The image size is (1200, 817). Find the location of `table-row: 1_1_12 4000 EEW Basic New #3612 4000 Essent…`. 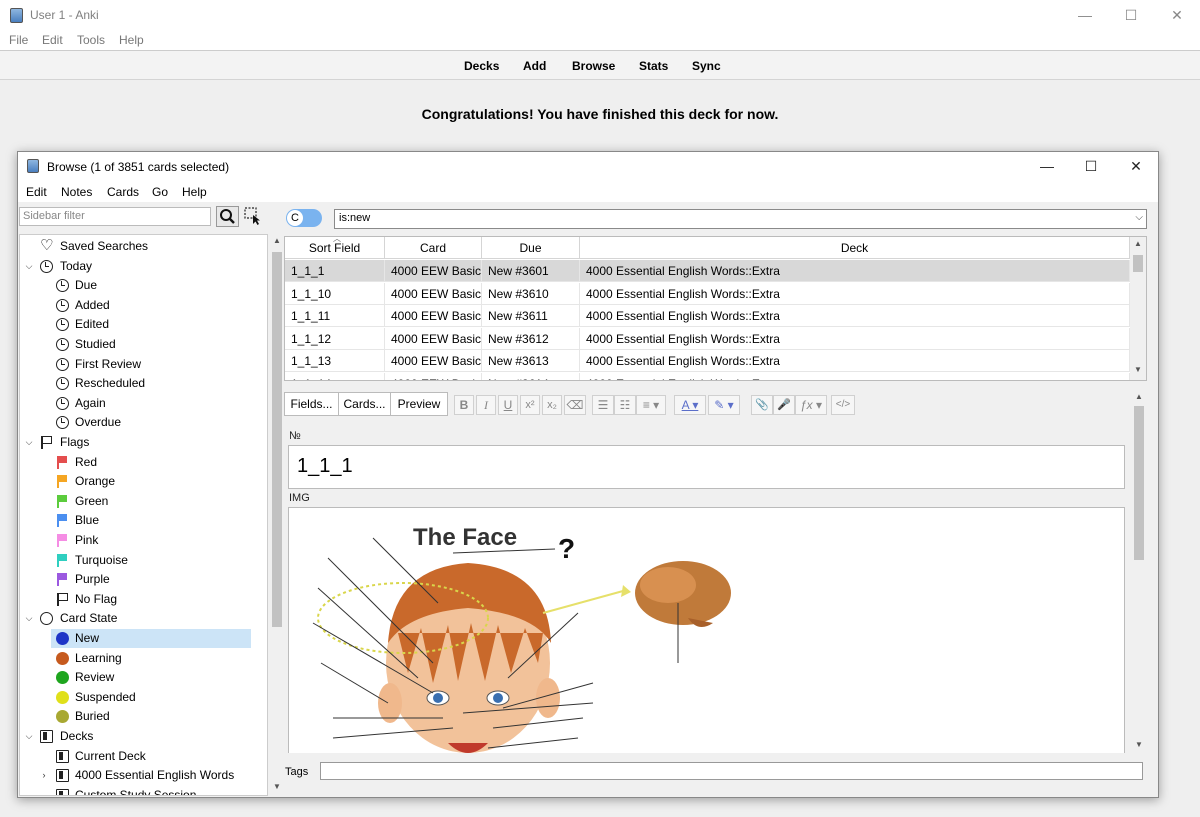

table-row: 1_1_12 4000 EEW Basic New #3612 4000 Essent… is located at coordinates (707, 338).